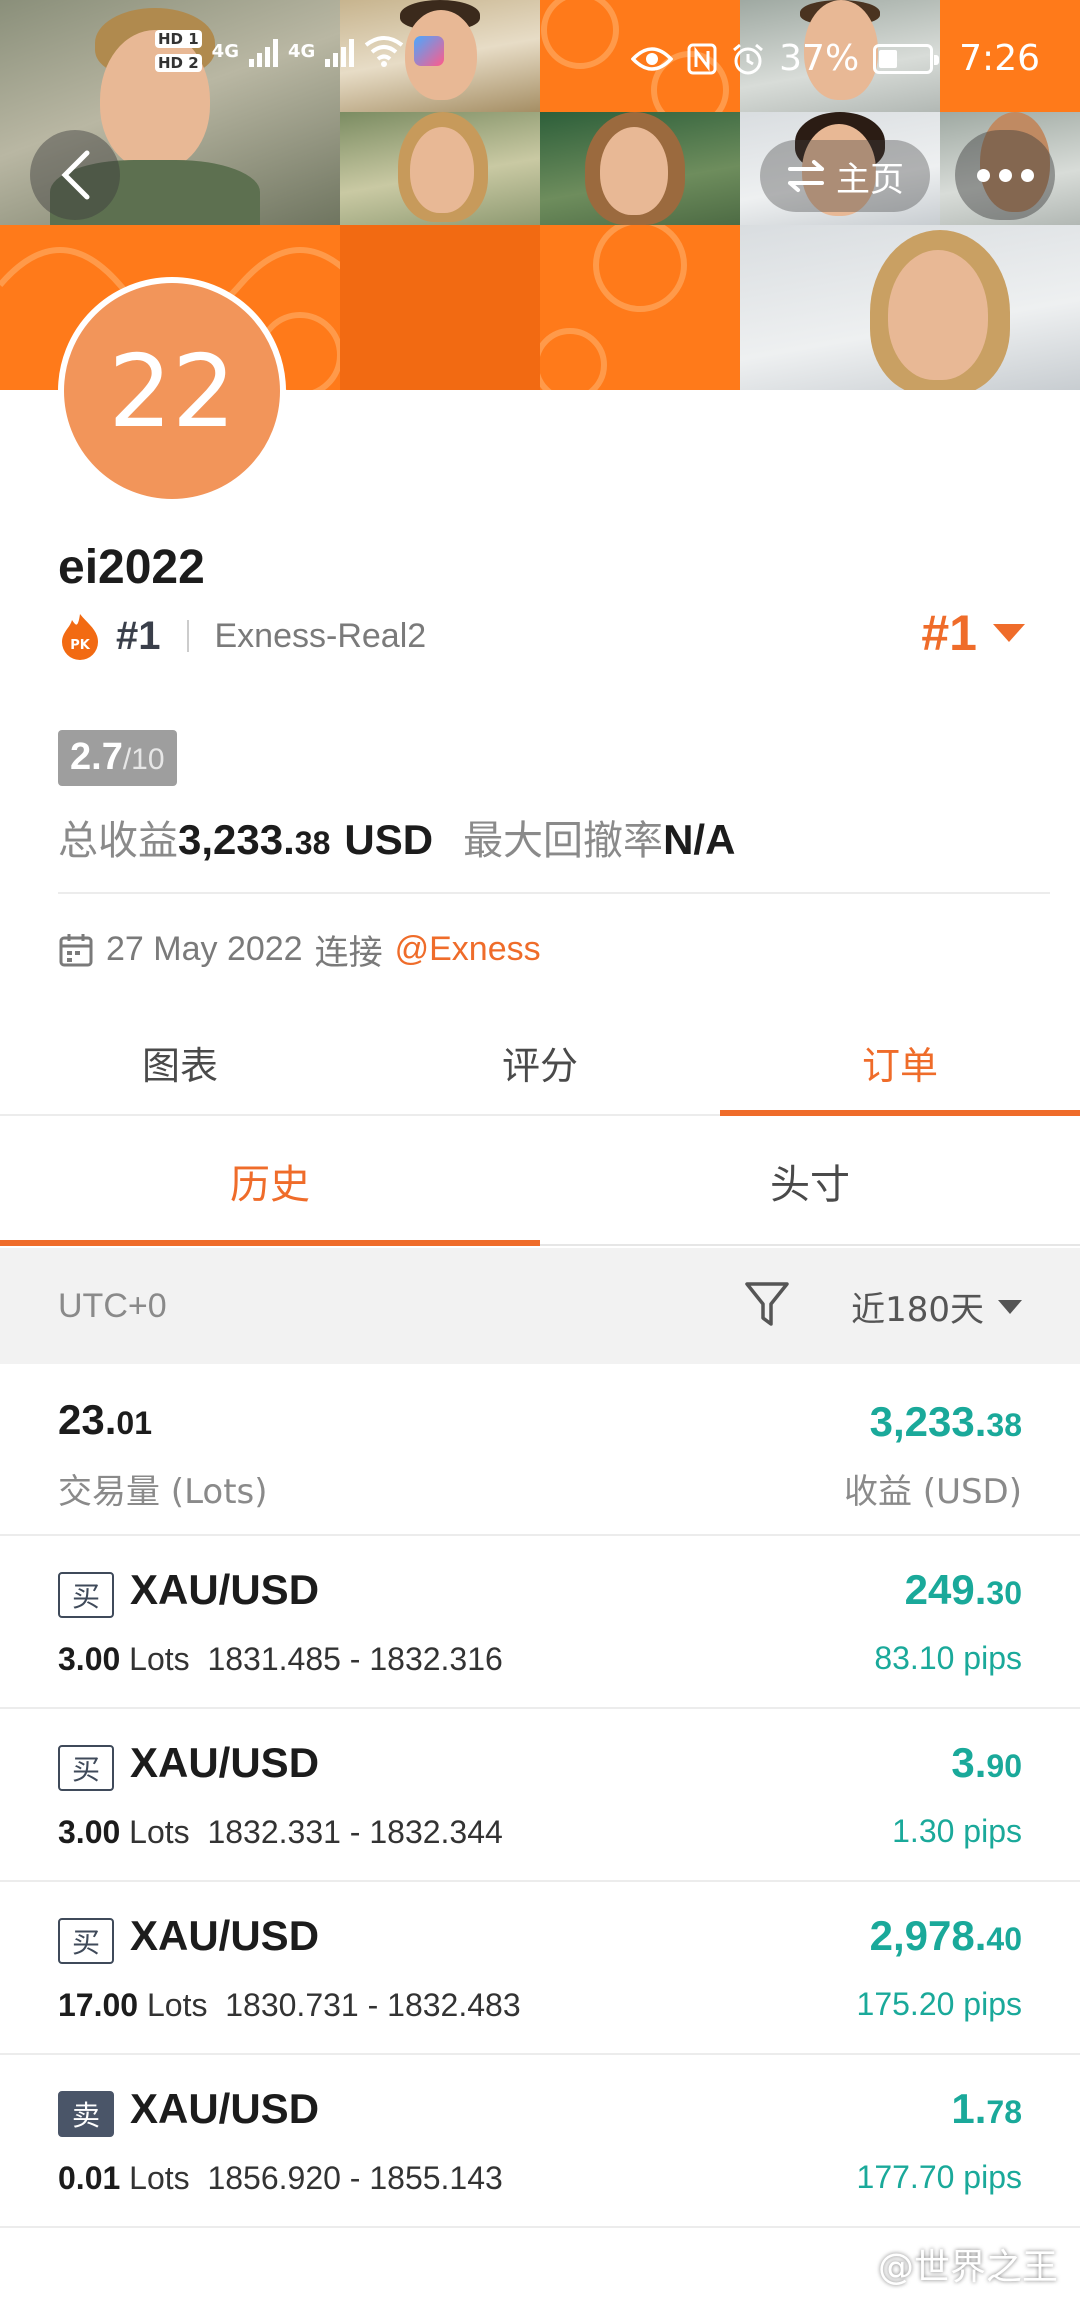 The image size is (1080, 2310). I want to click on rank-small: #1, so click(138, 635).